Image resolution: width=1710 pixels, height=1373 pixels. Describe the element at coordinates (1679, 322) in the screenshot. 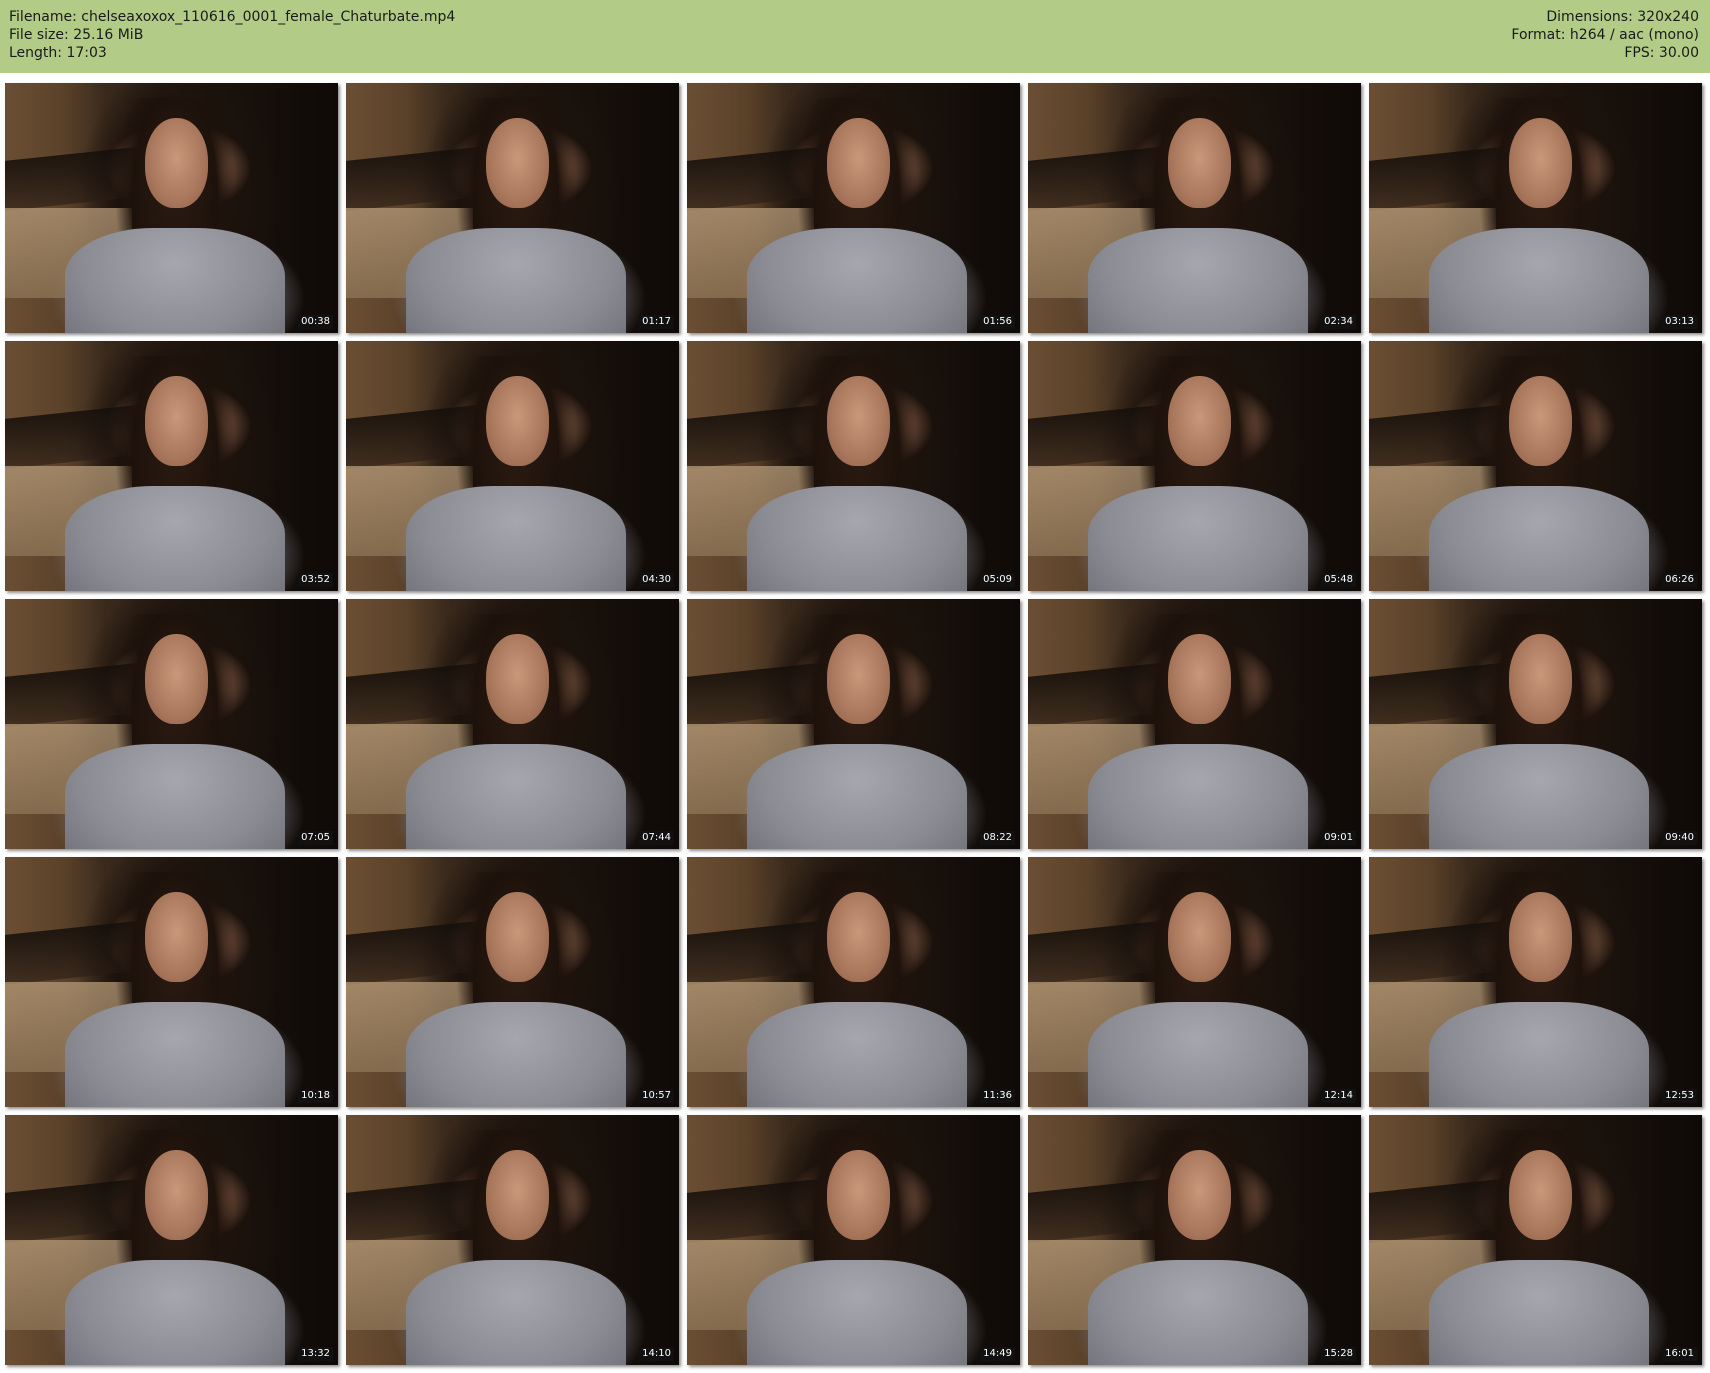

I see `thumbnail-timestamp: 03:13` at that location.